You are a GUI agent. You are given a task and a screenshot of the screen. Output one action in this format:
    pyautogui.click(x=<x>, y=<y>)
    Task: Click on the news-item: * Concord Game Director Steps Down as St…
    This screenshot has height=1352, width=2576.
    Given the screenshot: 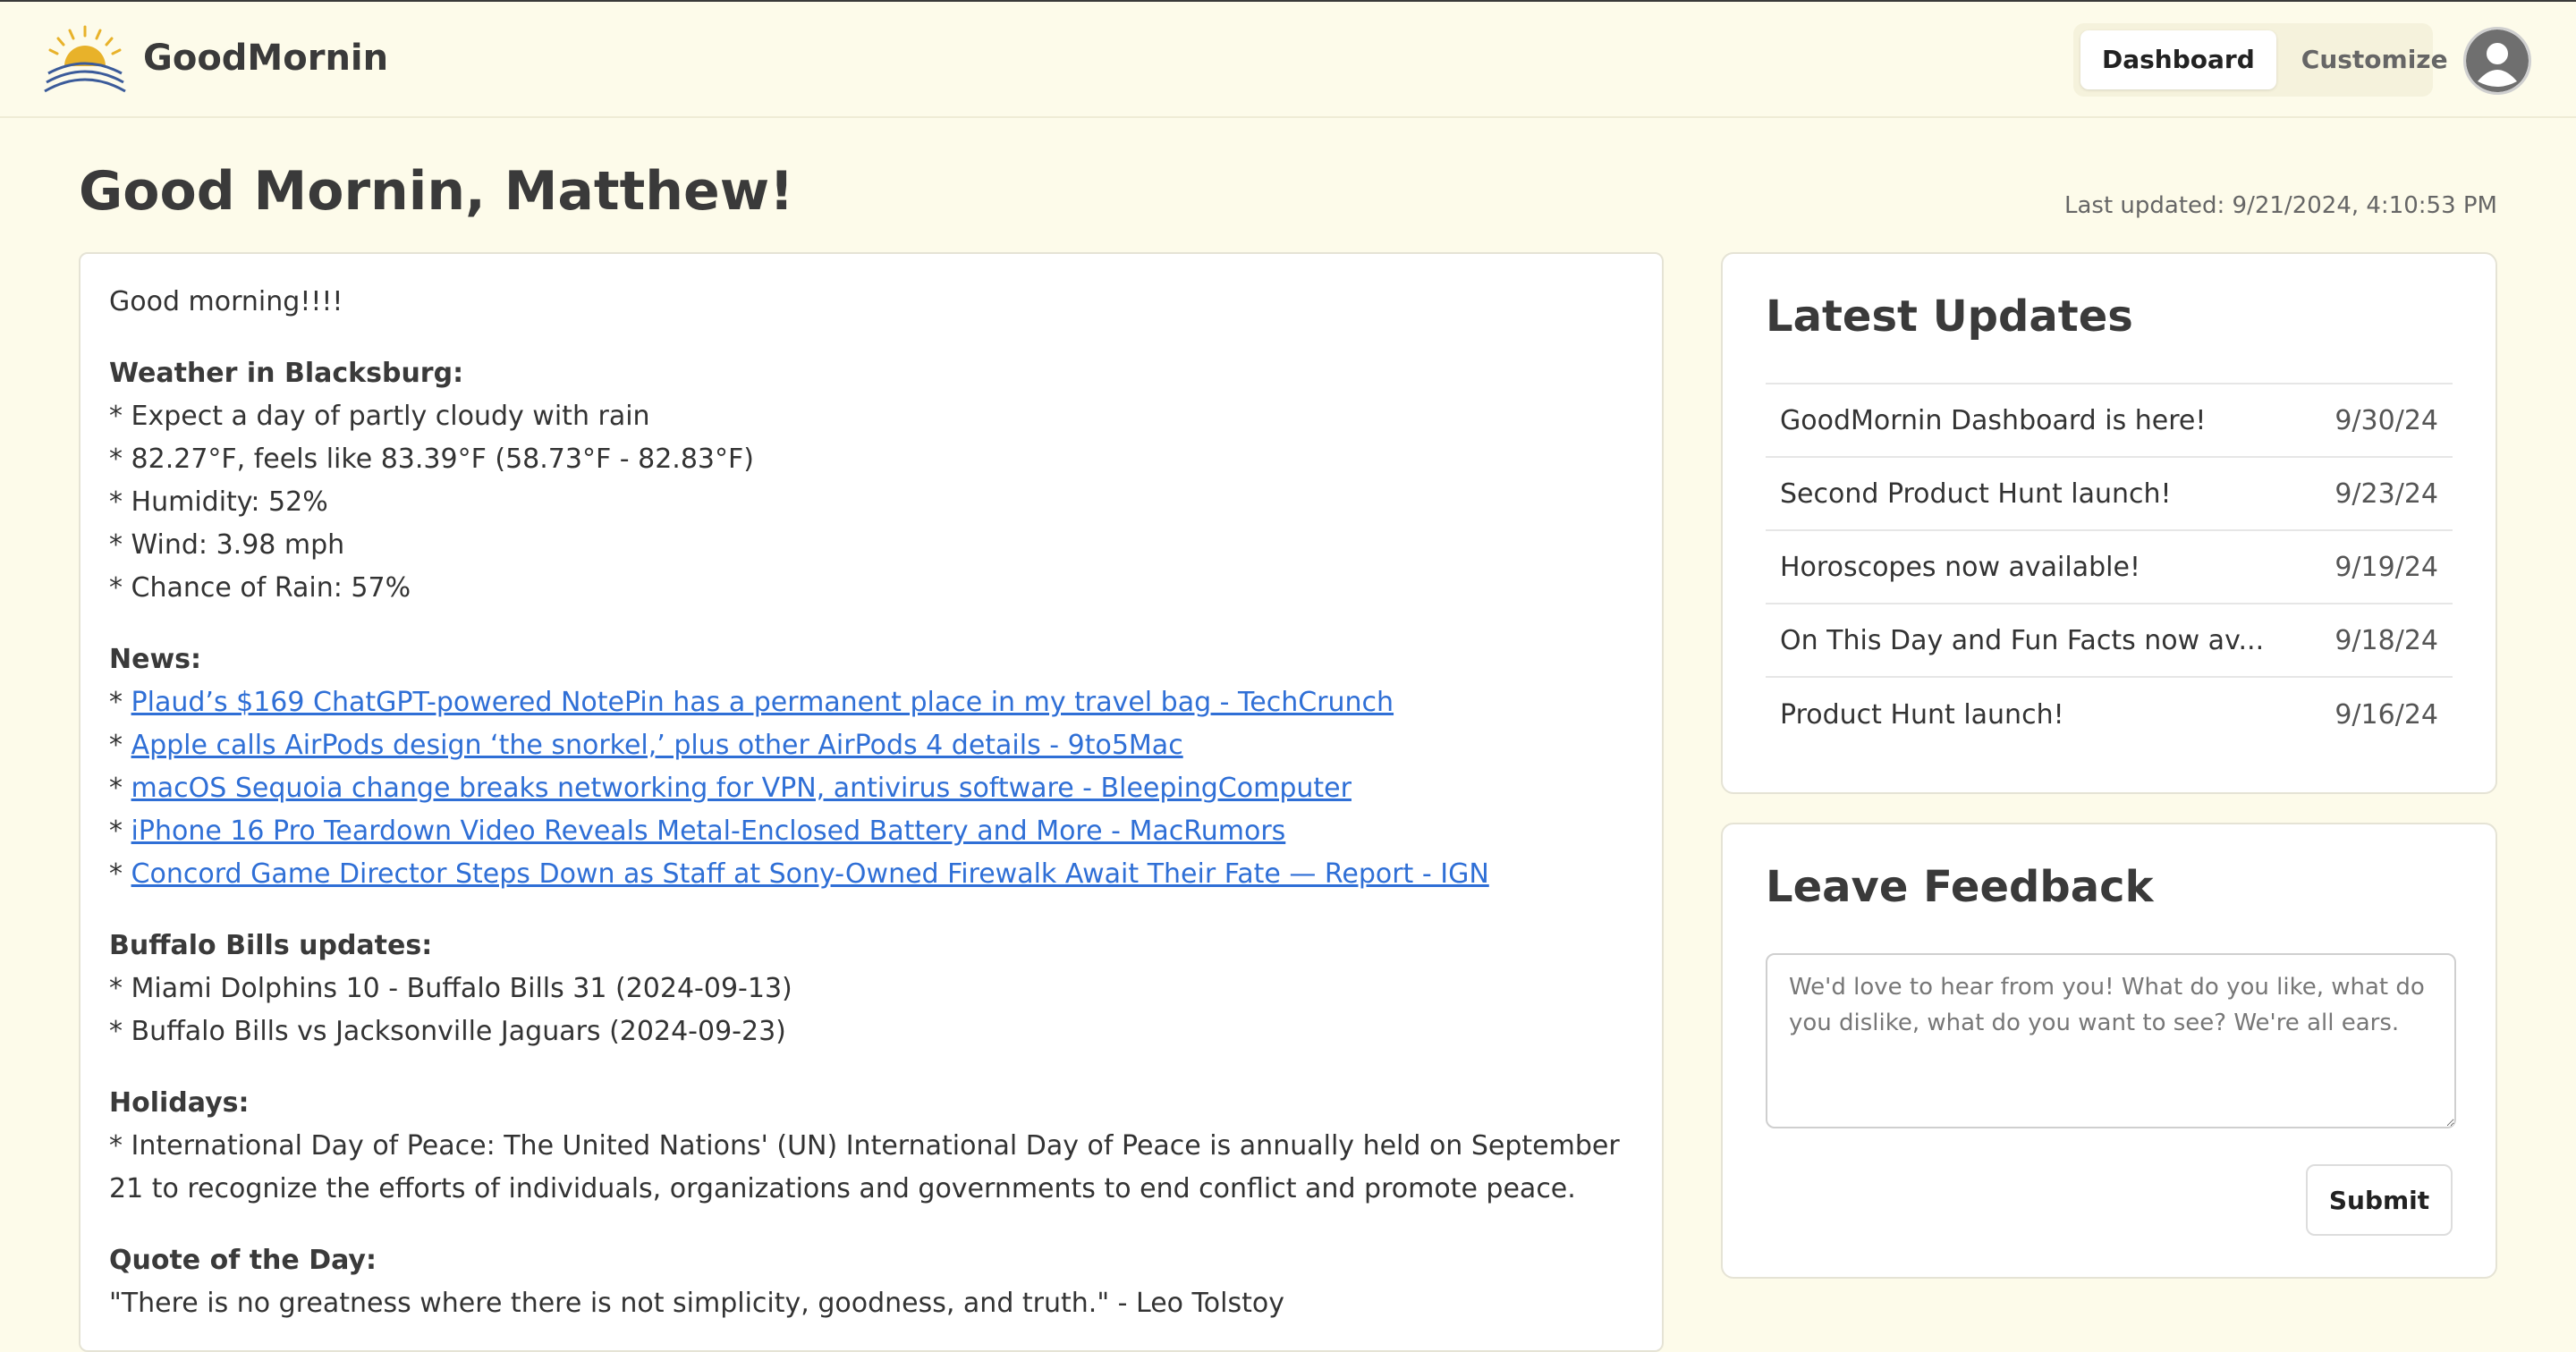 What is the action you would take?
    pyautogui.click(x=871, y=874)
    